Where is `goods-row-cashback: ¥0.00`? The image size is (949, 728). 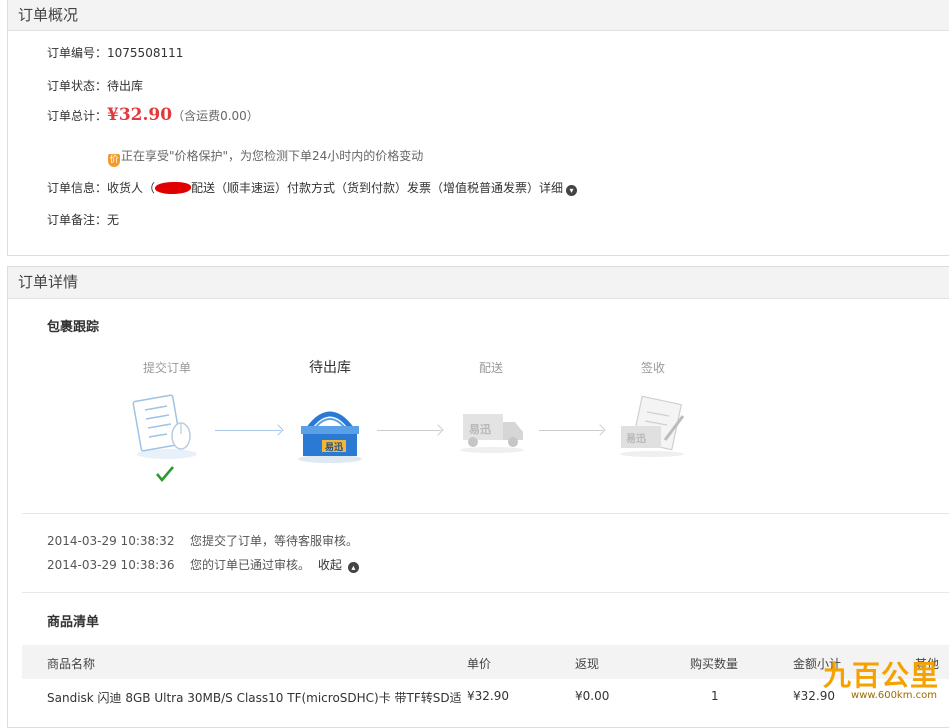 goods-row-cashback: ¥0.00 is located at coordinates (592, 696).